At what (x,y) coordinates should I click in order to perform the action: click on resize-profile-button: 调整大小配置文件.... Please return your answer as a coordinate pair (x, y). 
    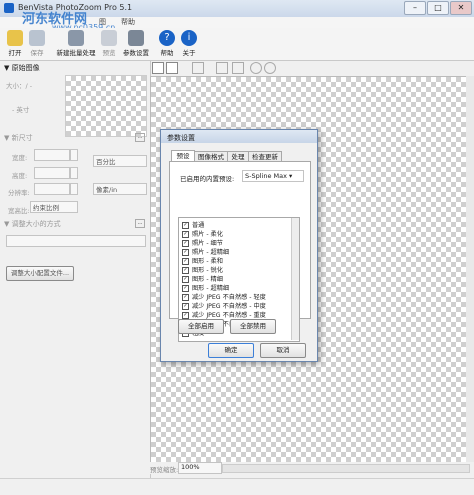
    Looking at the image, I should click on (40, 273).